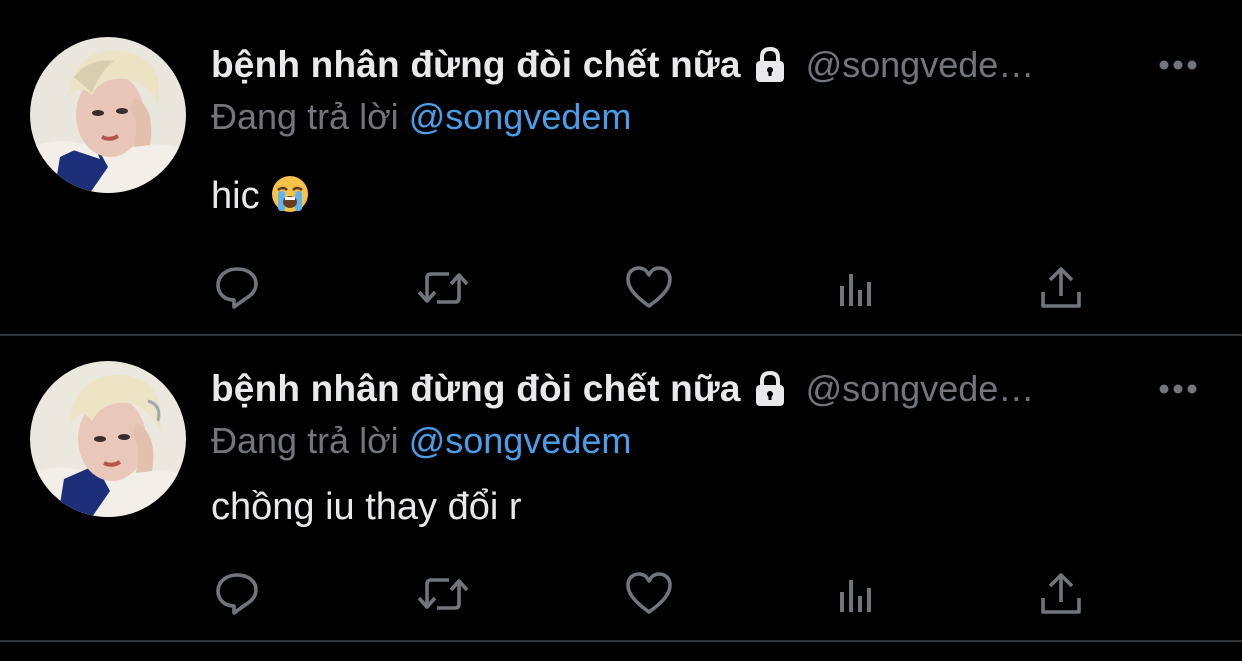 This screenshot has height=661, width=1242. I want to click on tweet-text-content: chồng iu thay đổi r, so click(366, 507).